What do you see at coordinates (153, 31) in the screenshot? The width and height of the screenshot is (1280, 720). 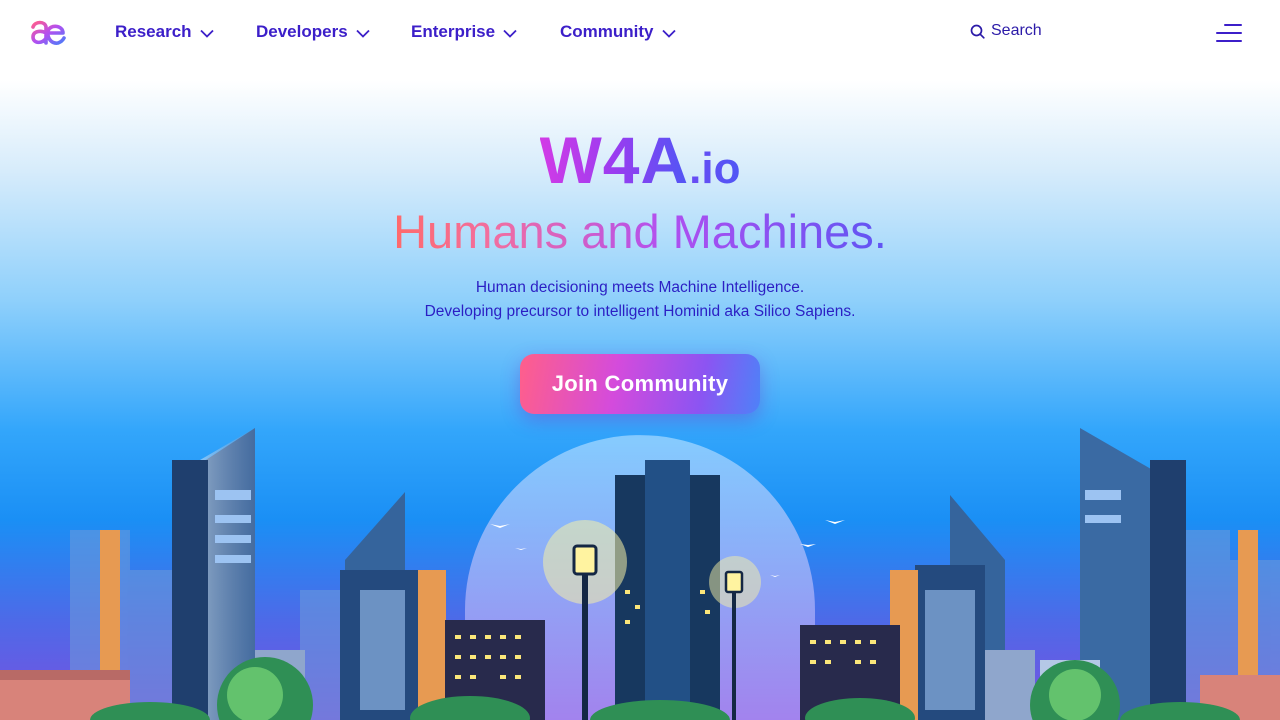 I see `nav-item-label: Research` at bounding box center [153, 31].